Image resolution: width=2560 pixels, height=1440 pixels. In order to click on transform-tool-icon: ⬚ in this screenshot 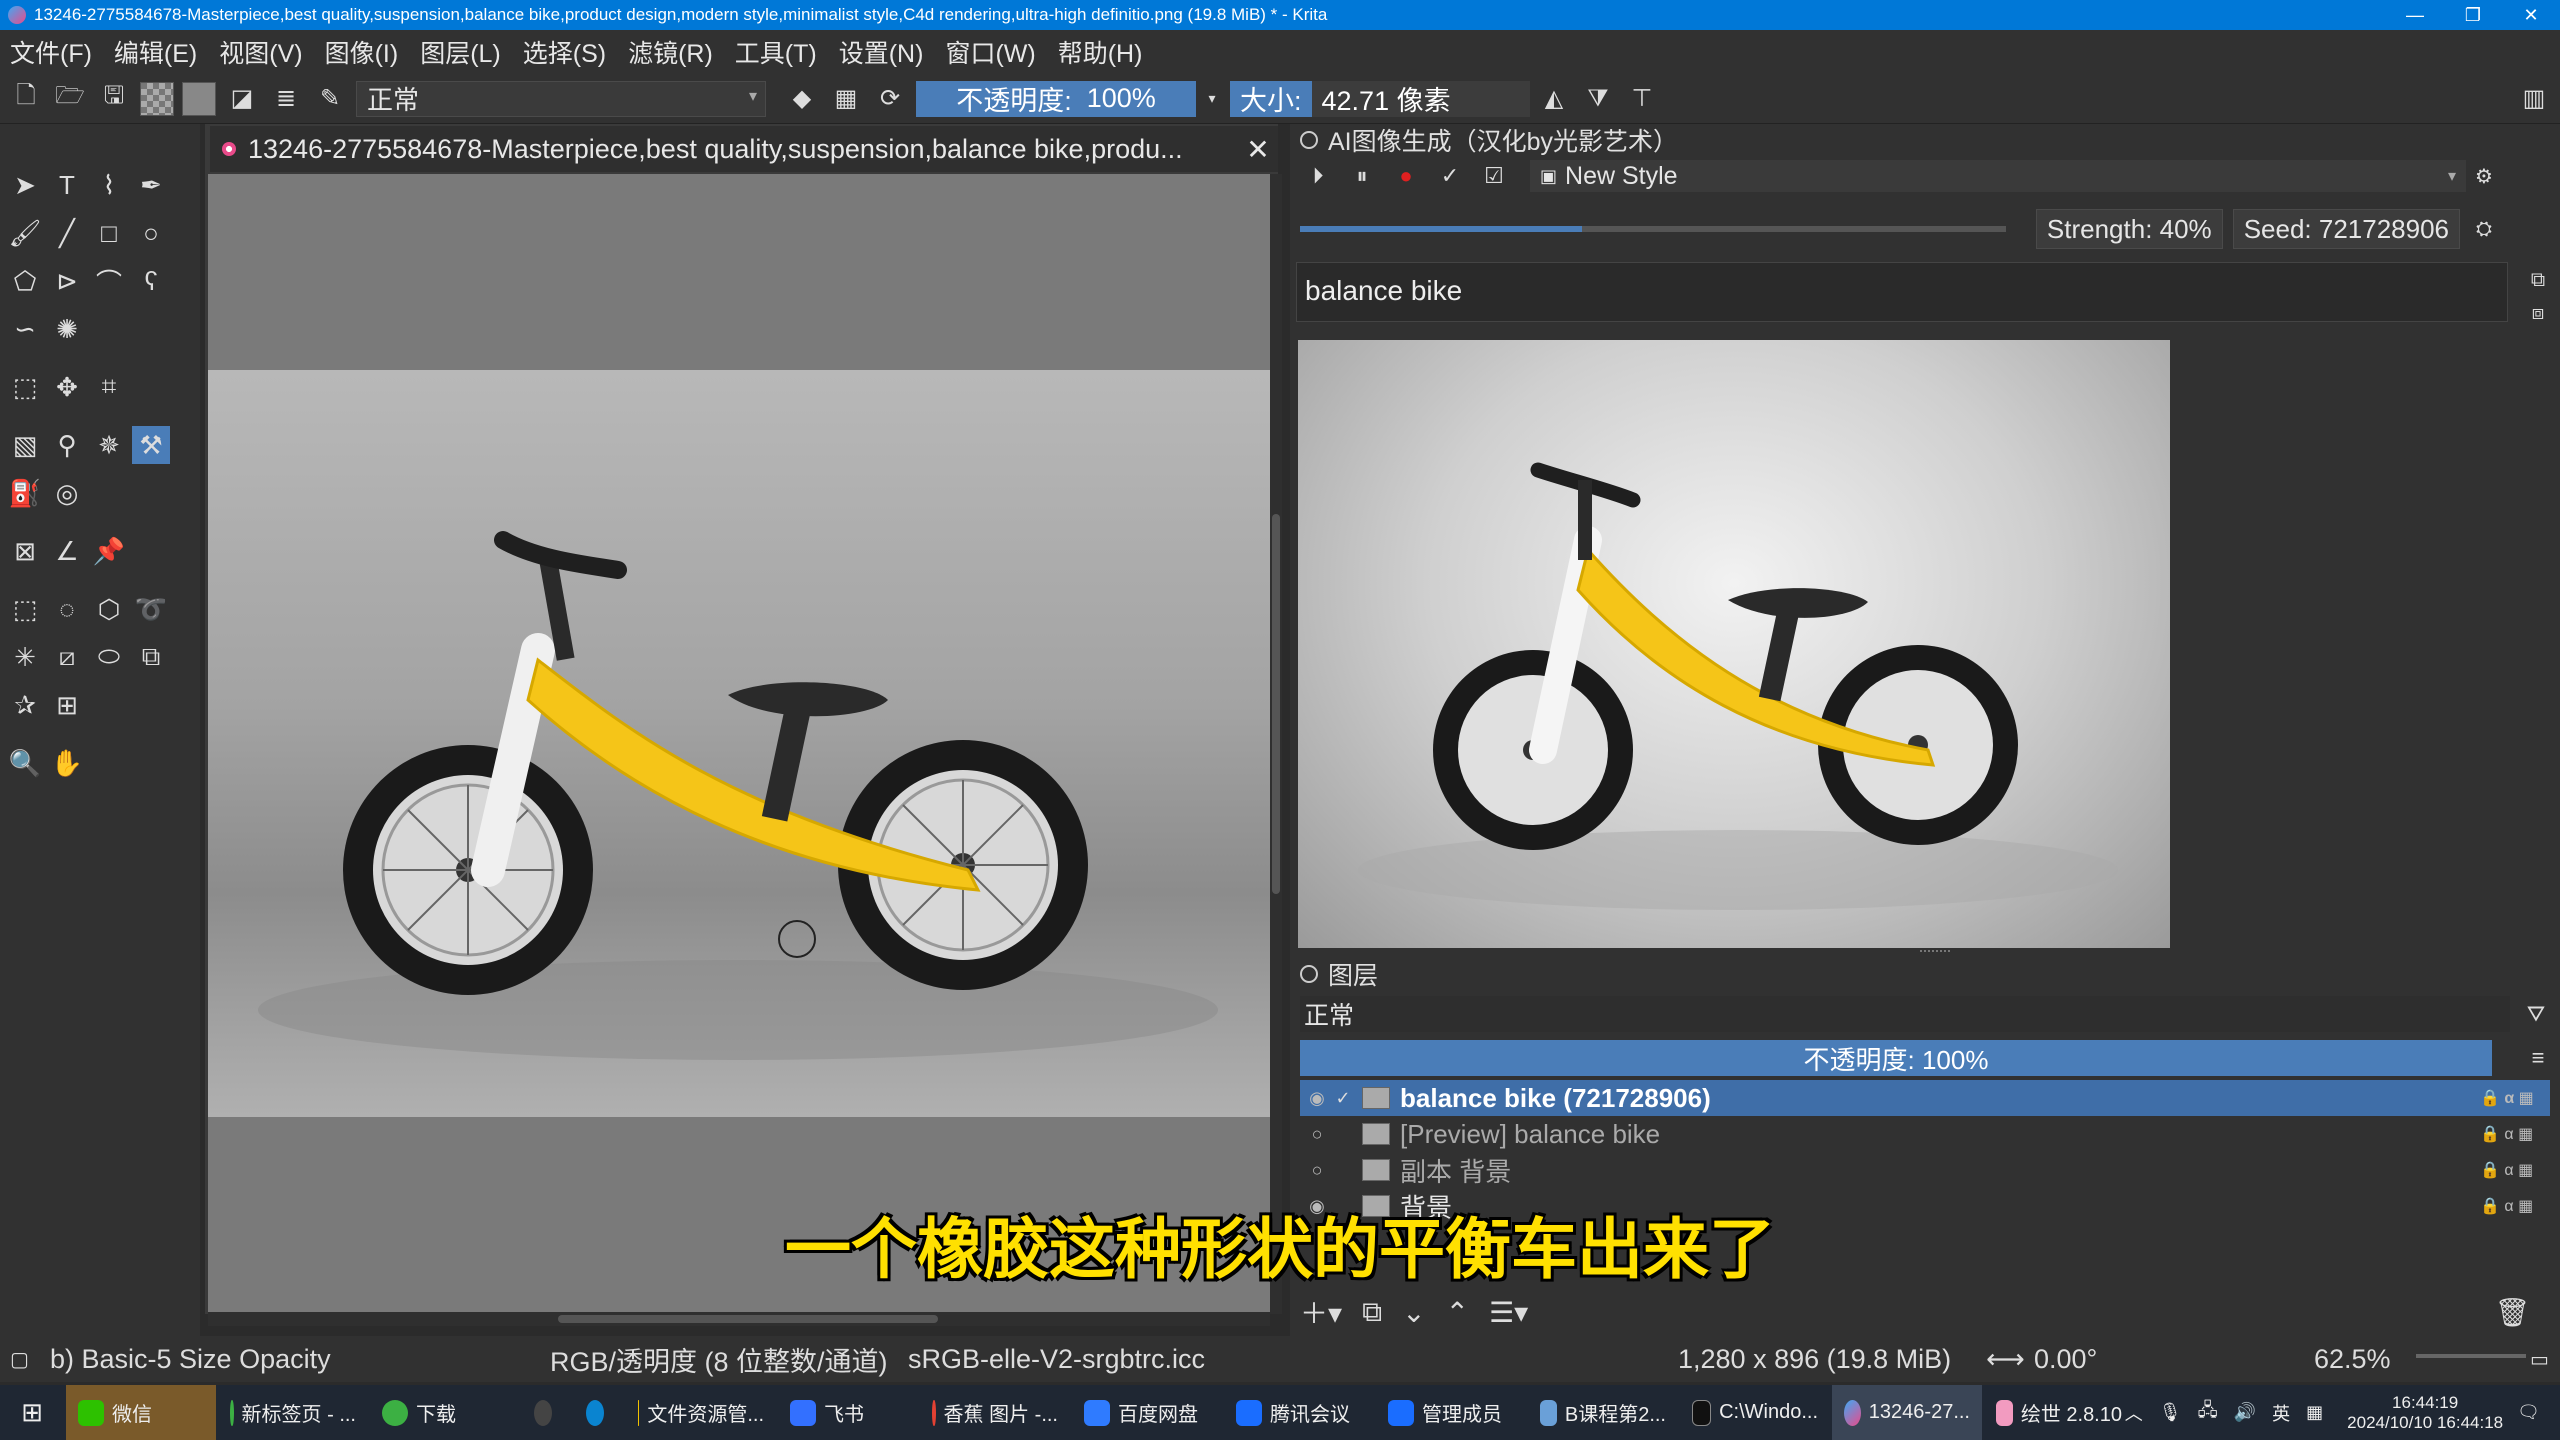, I will do `click(25, 387)`.